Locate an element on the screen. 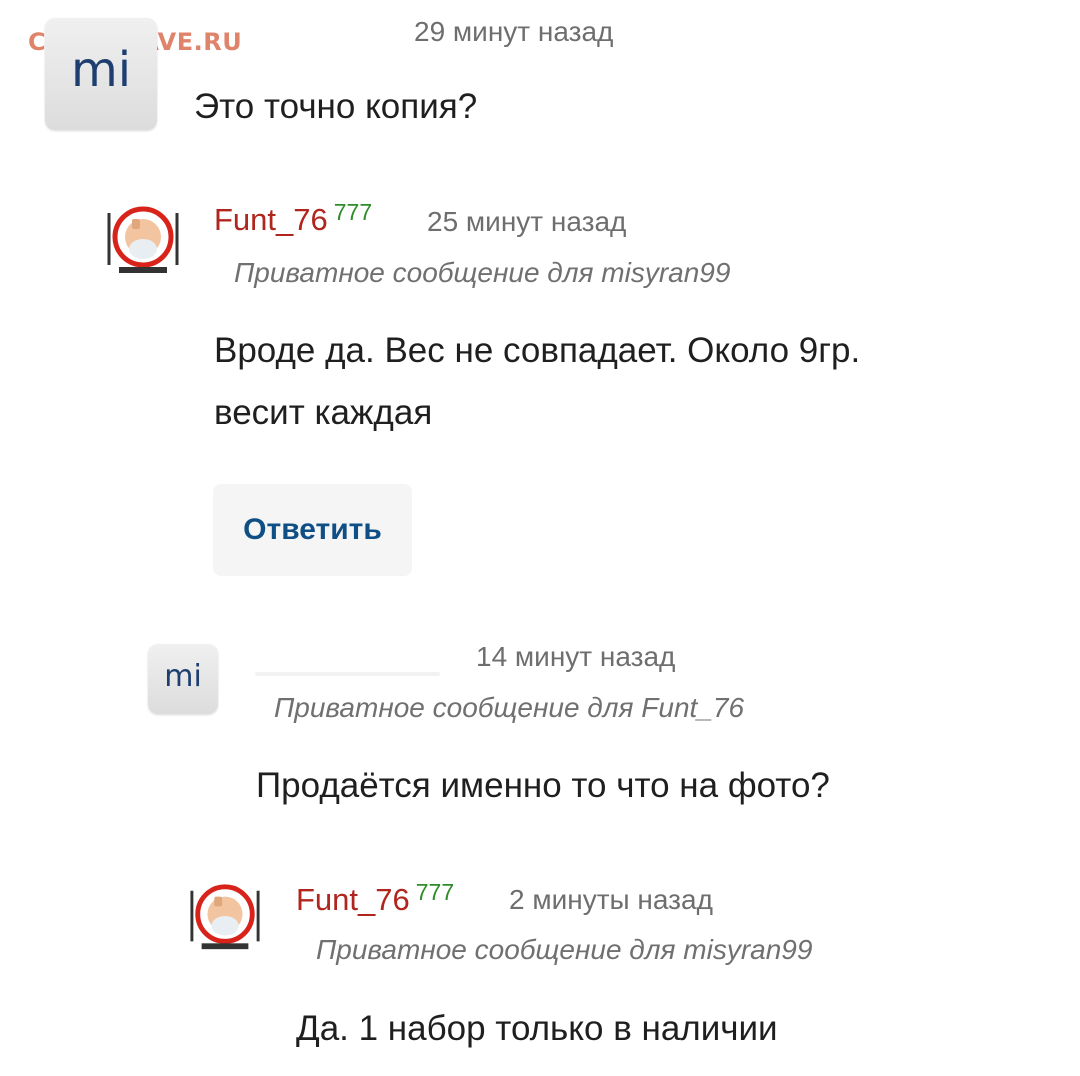 Image resolution: width=1080 pixels, height=1076 pixels. comment-text-line: Вроде да. Вес не совпадает. Около 9гр. is located at coordinates (537, 350).